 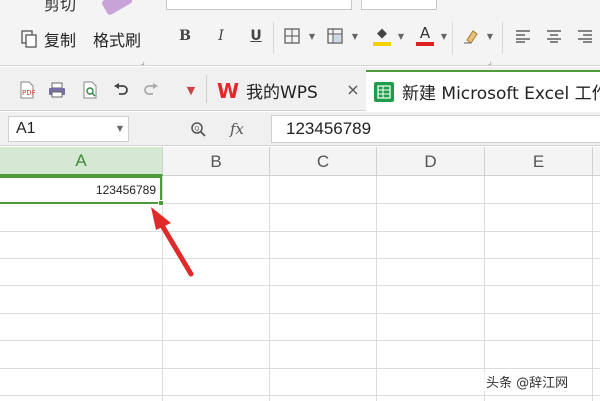 I want to click on ribbon-top-strip: 剪切, so click(x=300, y=8).